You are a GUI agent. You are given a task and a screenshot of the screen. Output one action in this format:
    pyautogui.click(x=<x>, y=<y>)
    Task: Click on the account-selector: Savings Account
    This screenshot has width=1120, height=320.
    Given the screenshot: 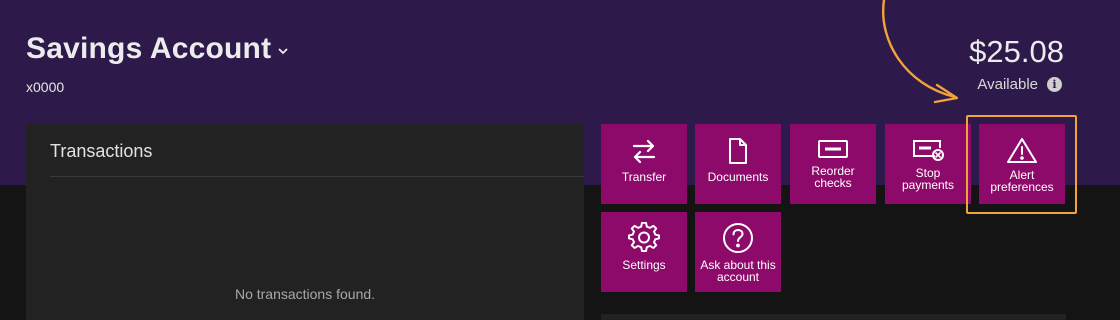 What is the action you would take?
    pyautogui.click(x=157, y=49)
    